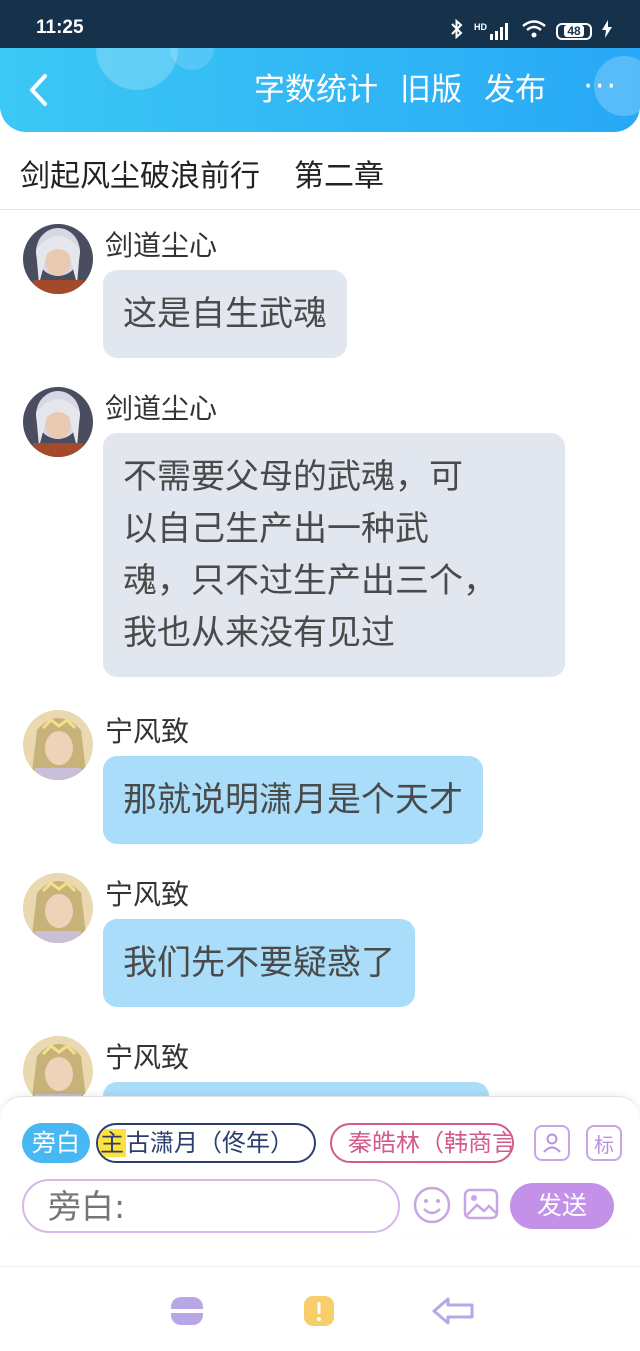 The image size is (640, 1351). I want to click on back-arrow-icon, so click(454, 1311).